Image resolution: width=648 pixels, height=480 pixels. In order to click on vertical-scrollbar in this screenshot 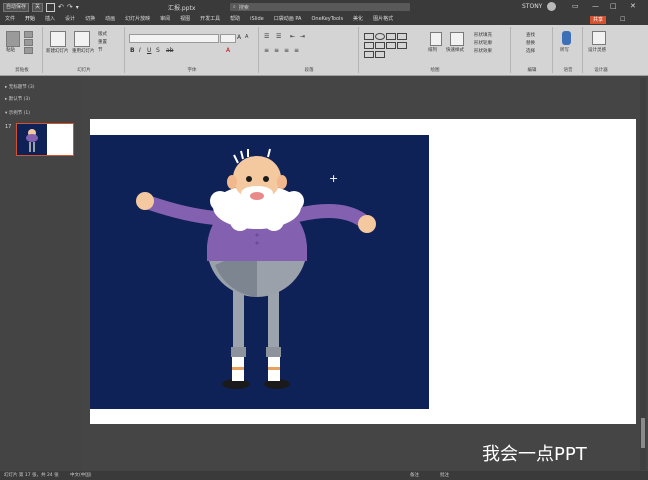, I will do `click(643, 274)`.